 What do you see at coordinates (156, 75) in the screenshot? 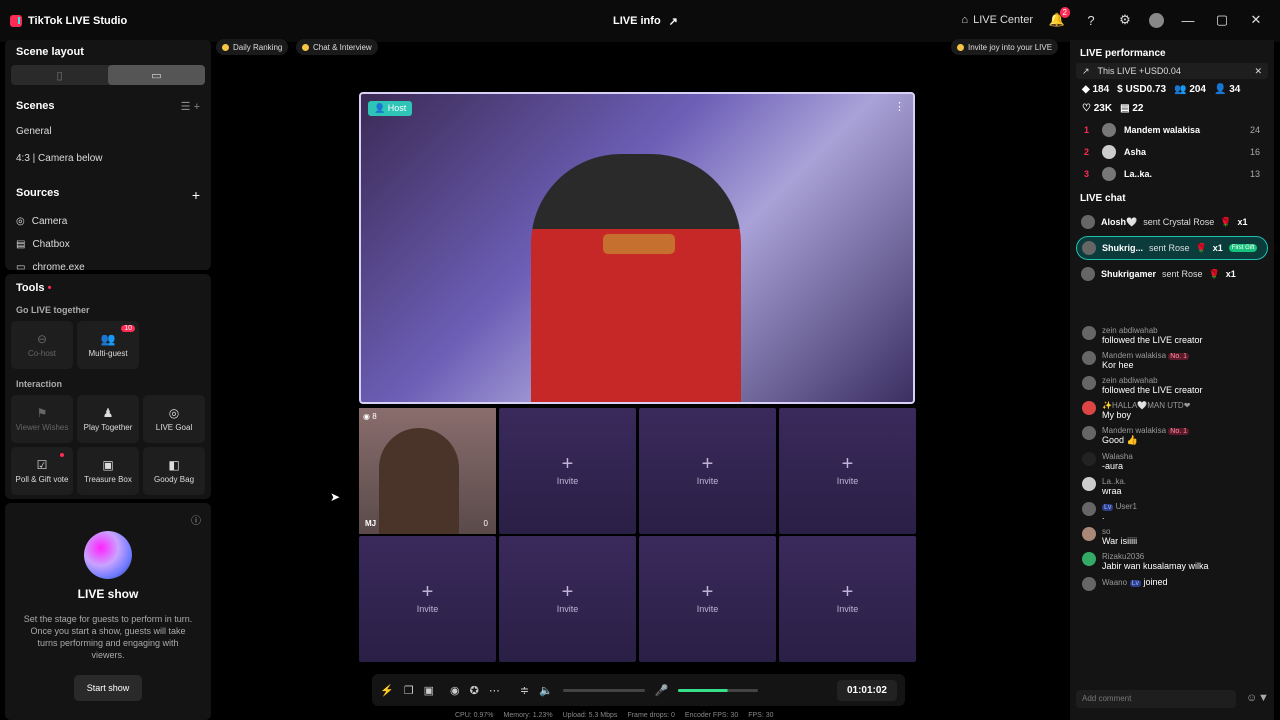
I see `landscape-layout-icon: ▭` at bounding box center [156, 75].